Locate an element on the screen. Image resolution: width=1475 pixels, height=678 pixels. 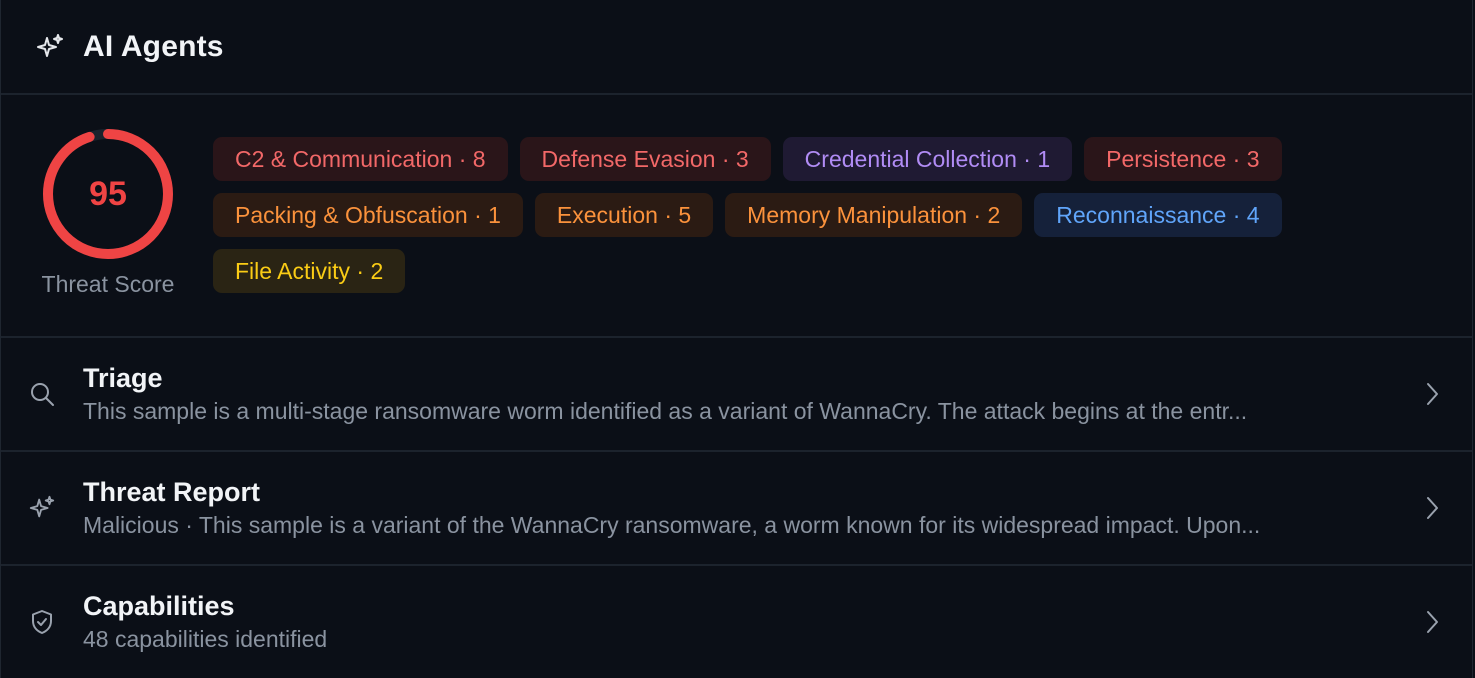
threat-score-value: 95 is located at coordinates (108, 193).